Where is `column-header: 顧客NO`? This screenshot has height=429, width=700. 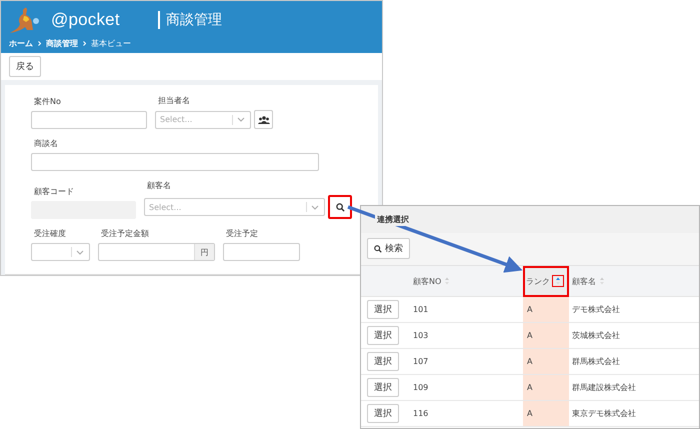
column-header: 顧客NO is located at coordinates (467, 281).